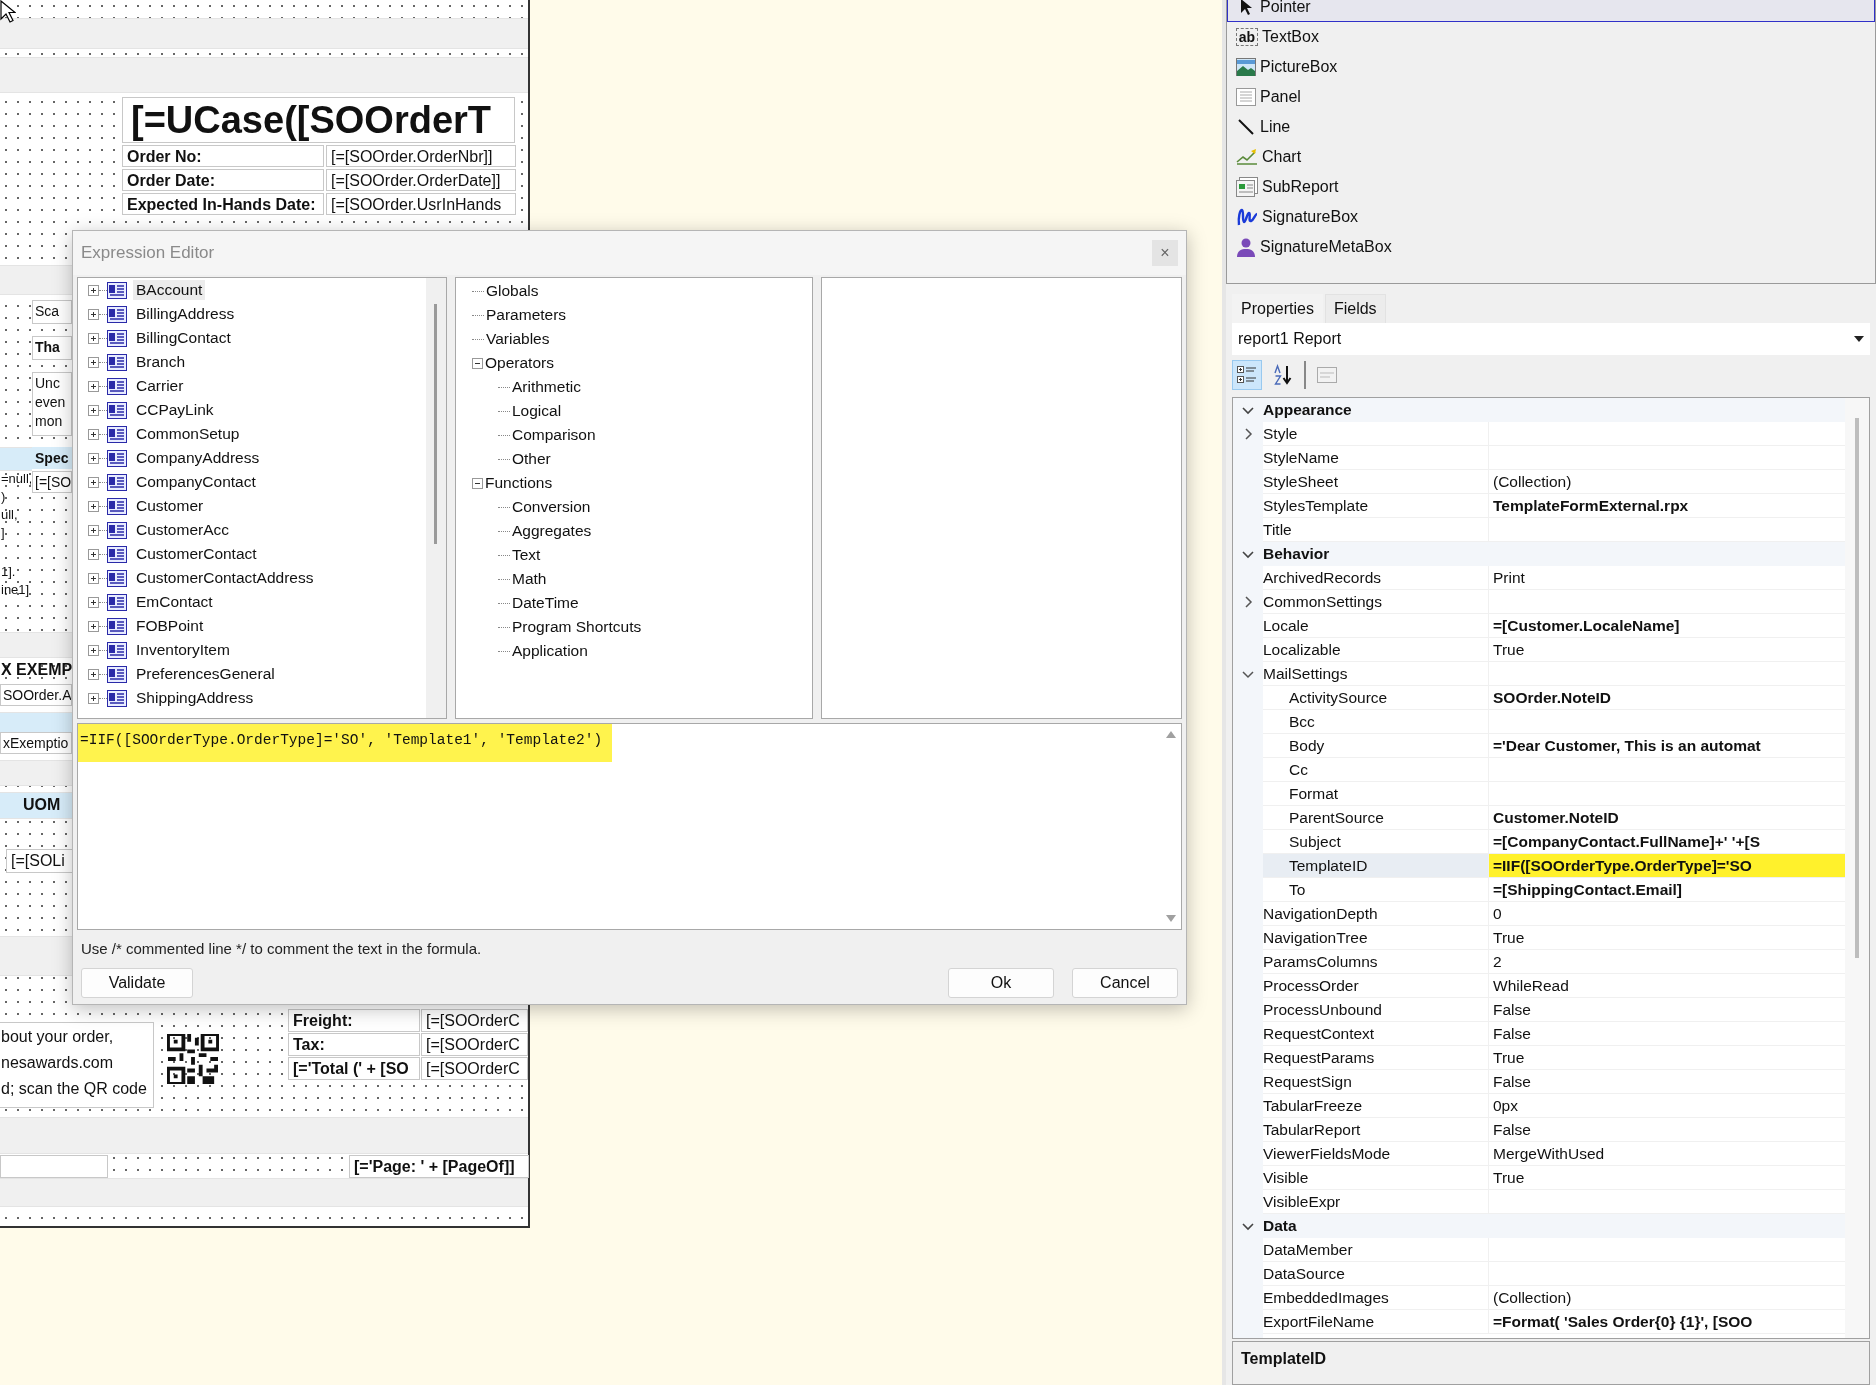 This screenshot has width=1876, height=1385. What do you see at coordinates (1376, 1010) in the screenshot?
I see `property-name: ProcessUnbound` at bounding box center [1376, 1010].